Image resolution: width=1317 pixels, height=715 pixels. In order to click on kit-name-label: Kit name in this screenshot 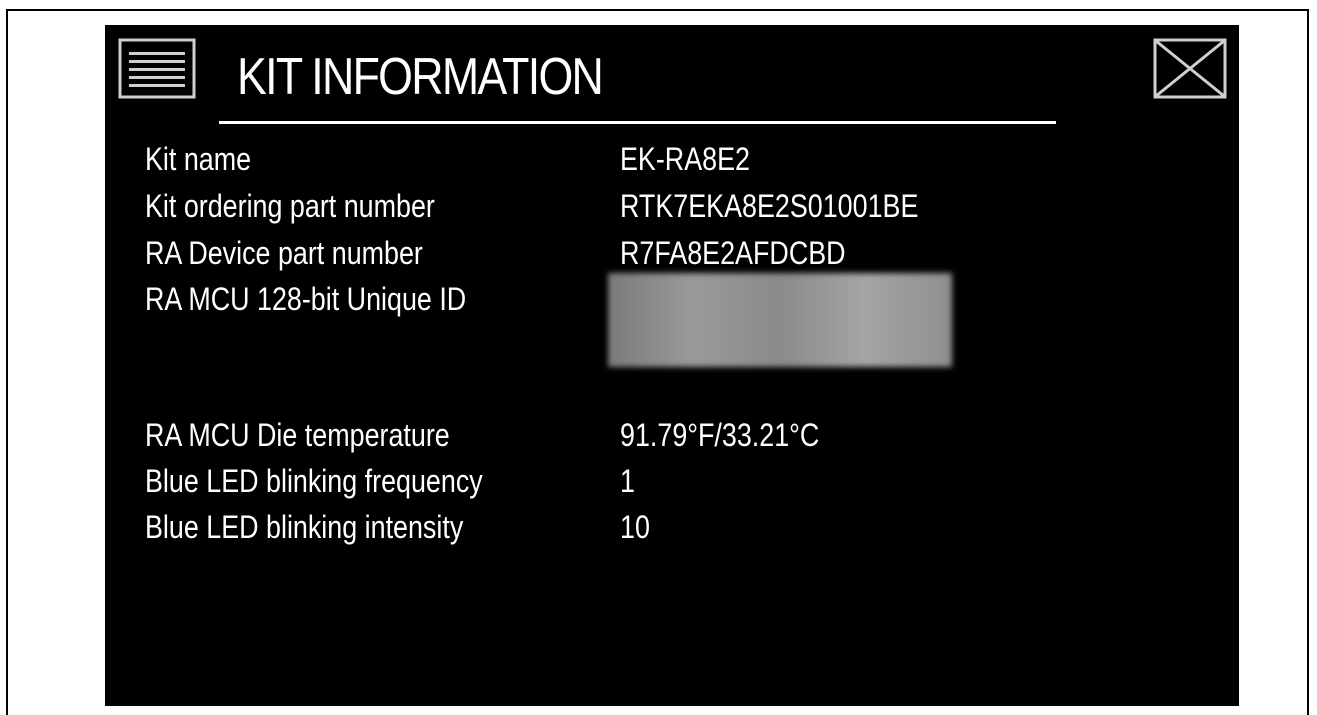, I will do `click(198, 159)`.